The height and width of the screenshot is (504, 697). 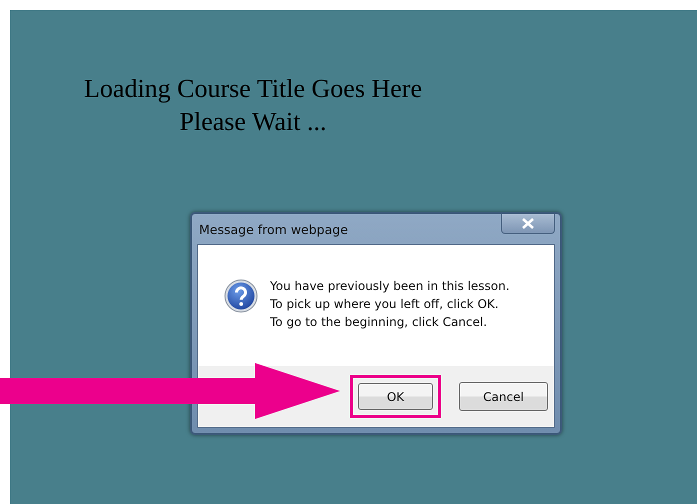 I want to click on close-icon, so click(x=528, y=223).